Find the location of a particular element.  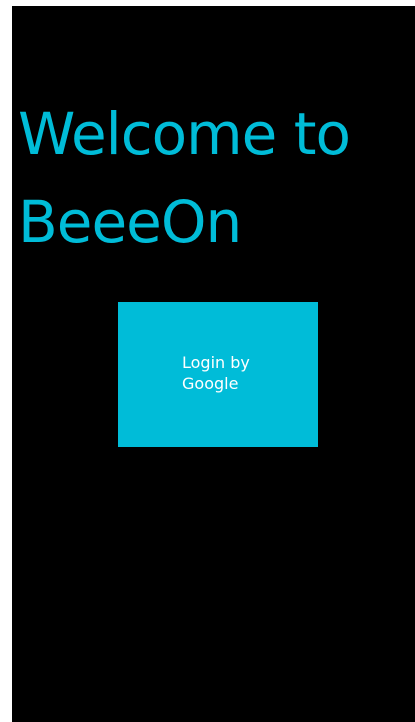

welcome-line-1: Welcome to is located at coordinates (184, 134).